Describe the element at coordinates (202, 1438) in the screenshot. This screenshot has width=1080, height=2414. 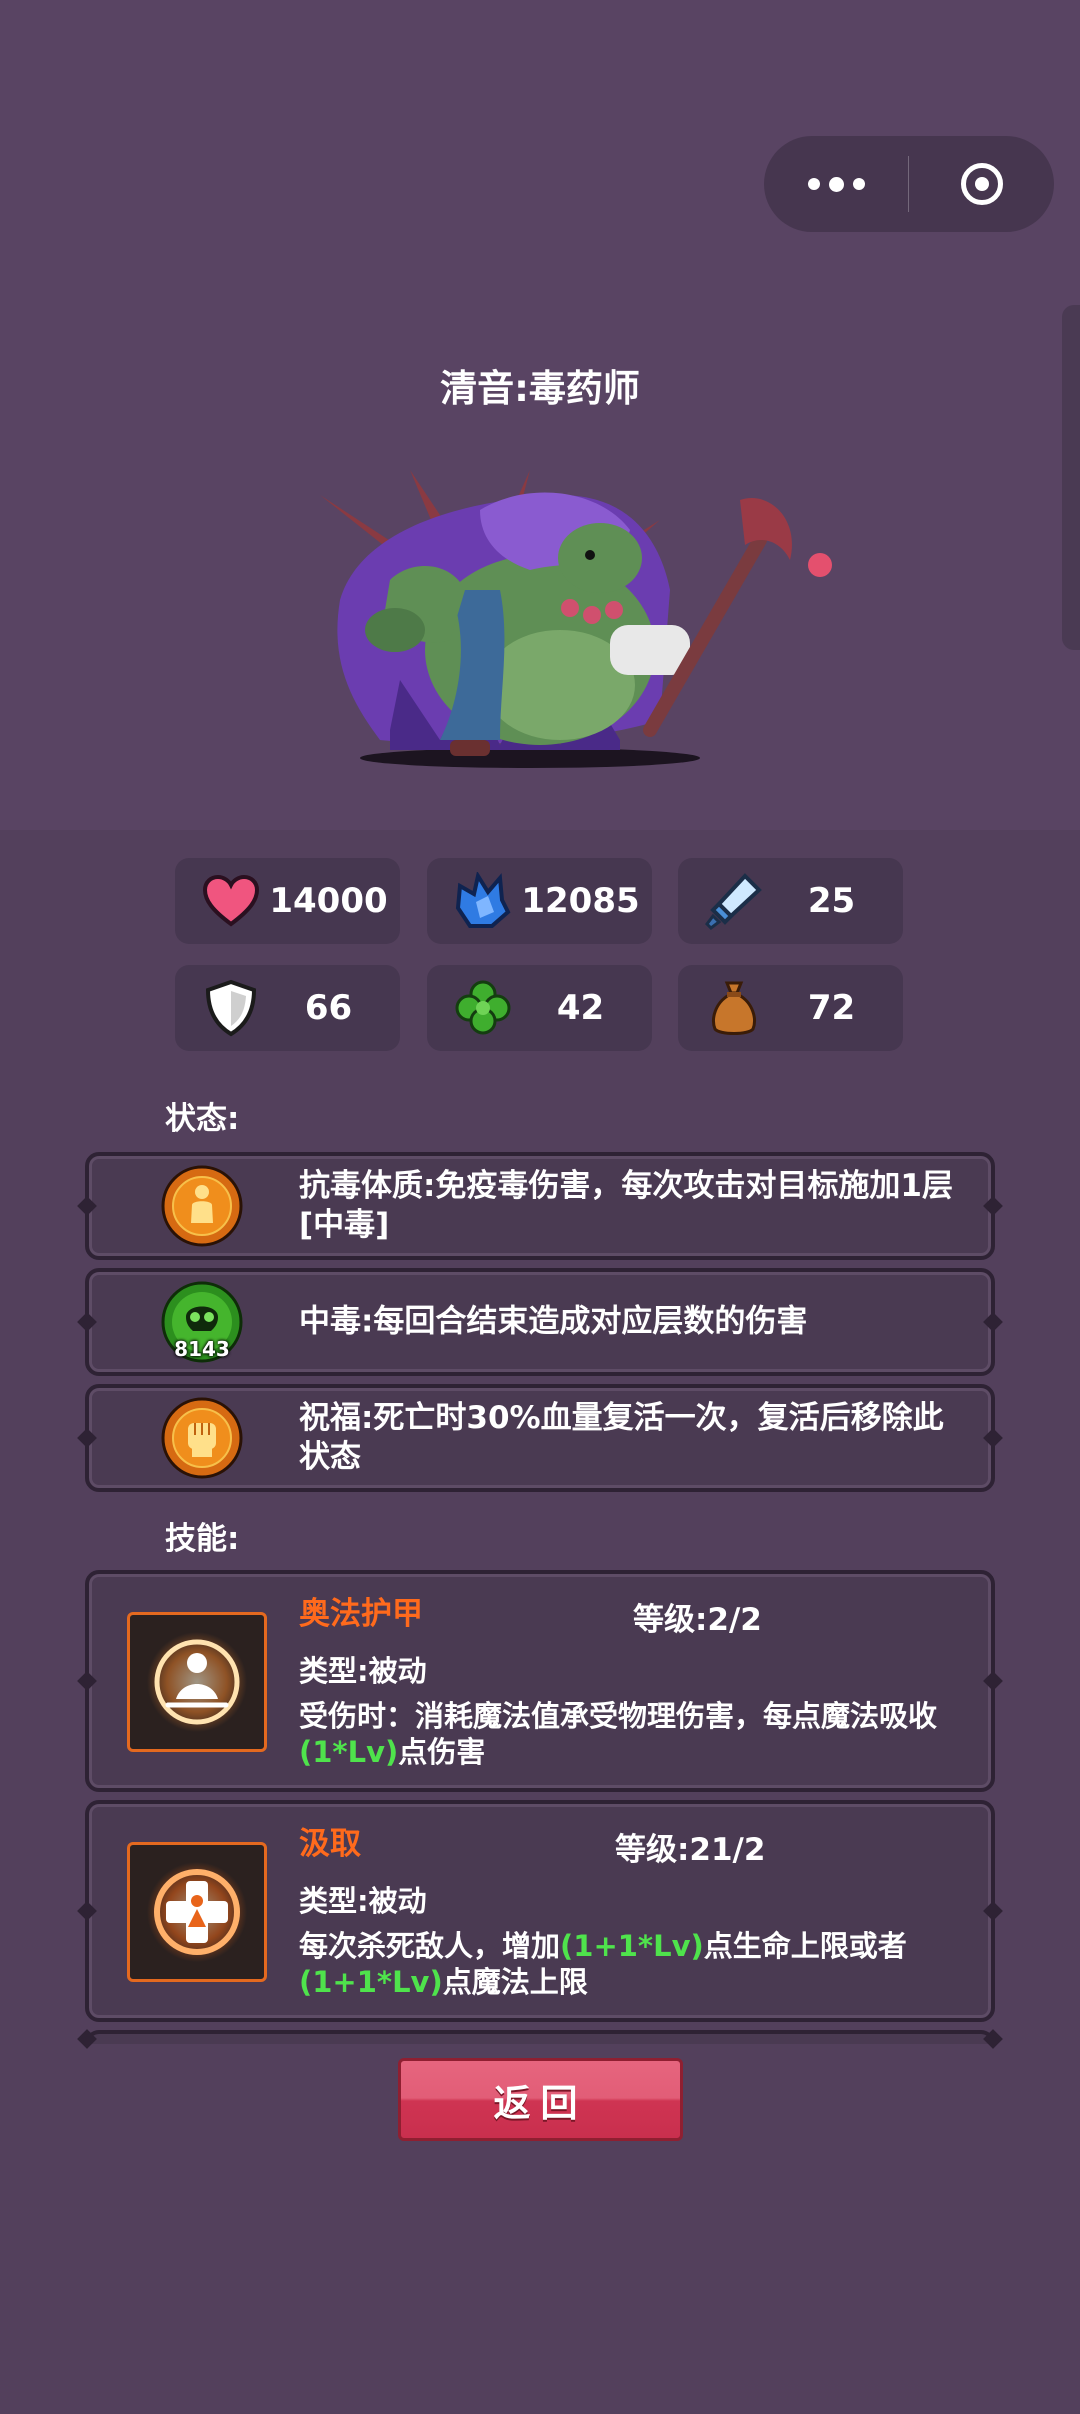
I see `blessing-fist-icon` at that location.